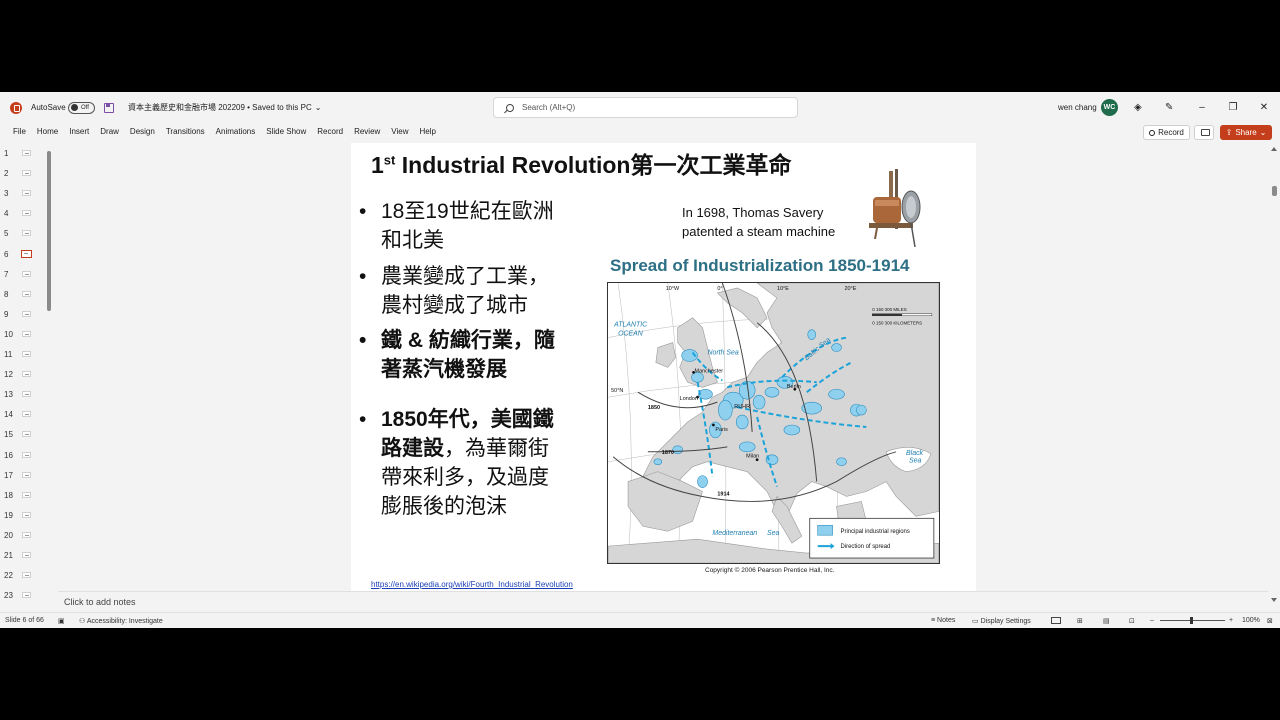 Image resolution: width=1280 pixels, height=720 pixels. Describe the element at coordinates (286, 131) in the screenshot. I see `tab-slide-show: Slide Show` at that location.